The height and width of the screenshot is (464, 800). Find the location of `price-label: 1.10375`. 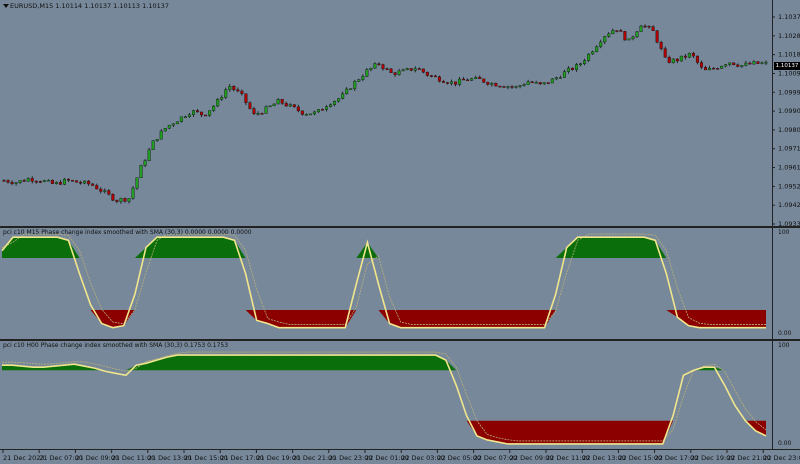

price-label: 1.10375 is located at coordinates (789, 17).